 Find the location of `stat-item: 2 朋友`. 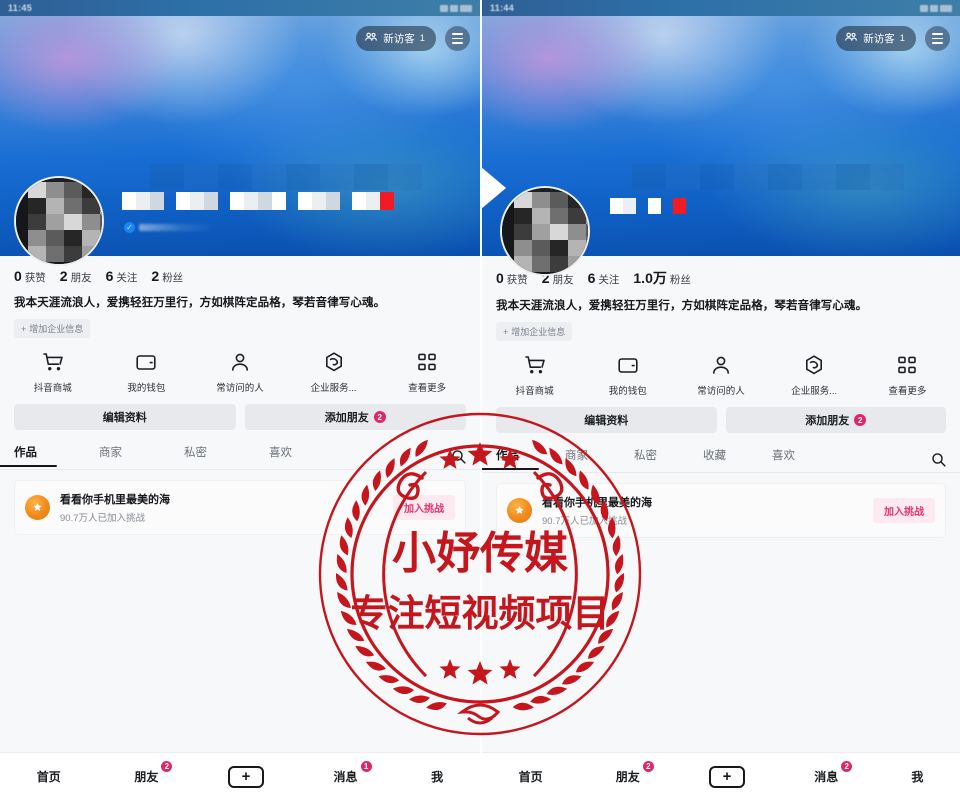

stat-item: 2 朋友 is located at coordinates (76, 276).